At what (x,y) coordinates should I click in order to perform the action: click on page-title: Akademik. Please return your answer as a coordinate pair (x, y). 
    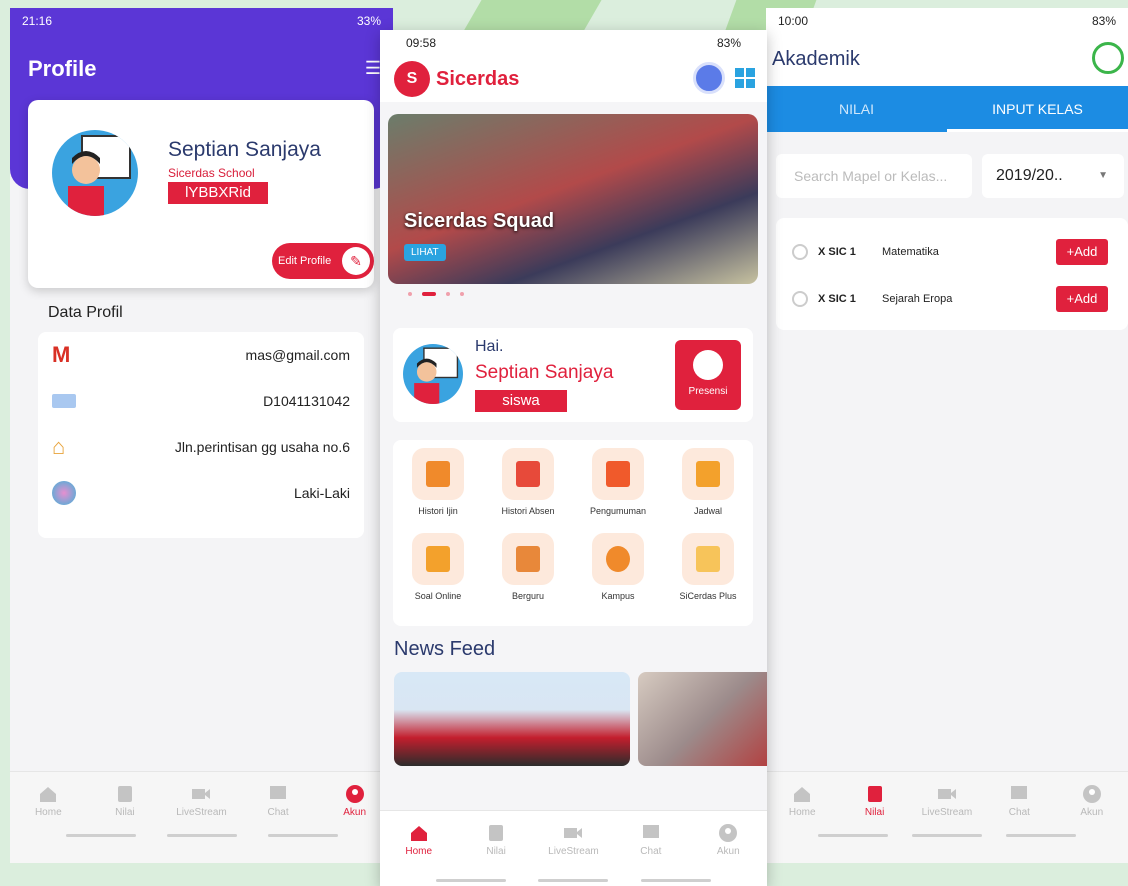
    Looking at the image, I should click on (816, 59).